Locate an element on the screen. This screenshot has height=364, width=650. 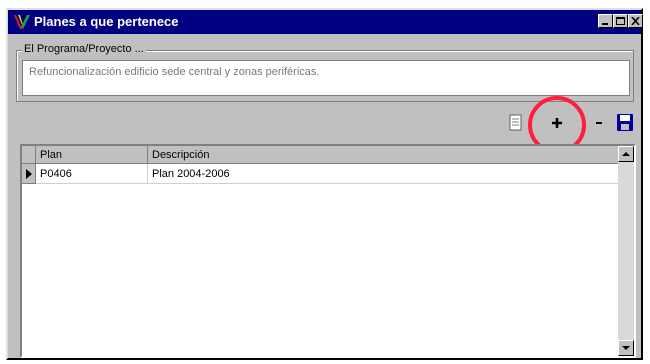
cell-descripcion: Plan 2004-2006 is located at coordinates (384, 174).